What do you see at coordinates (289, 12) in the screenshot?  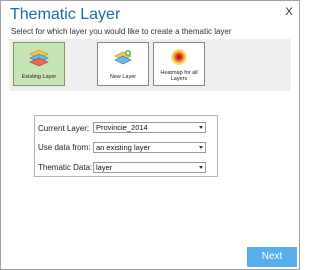 I see `close-button: X` at bounding box center [289, 12].